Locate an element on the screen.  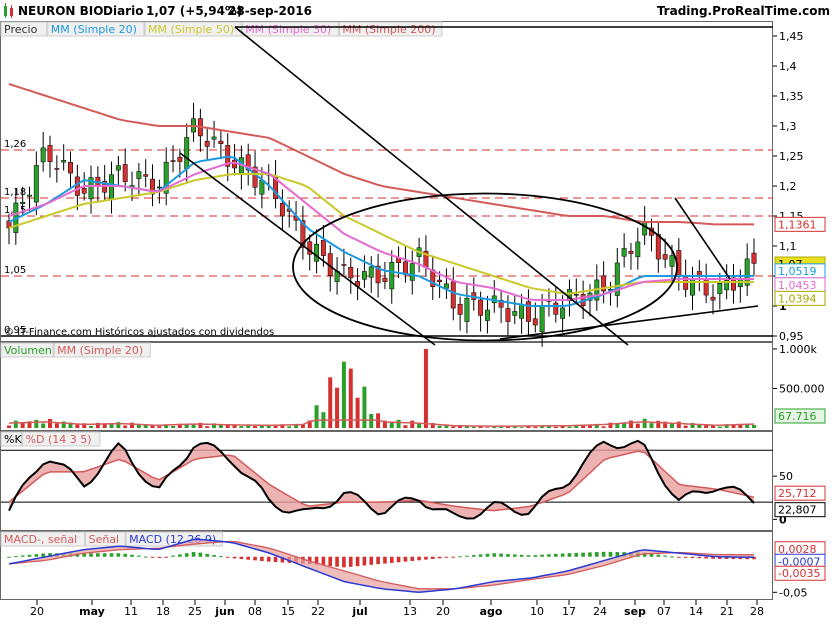
y-tick-label: 0,95 is located at coordinates (791, 336).